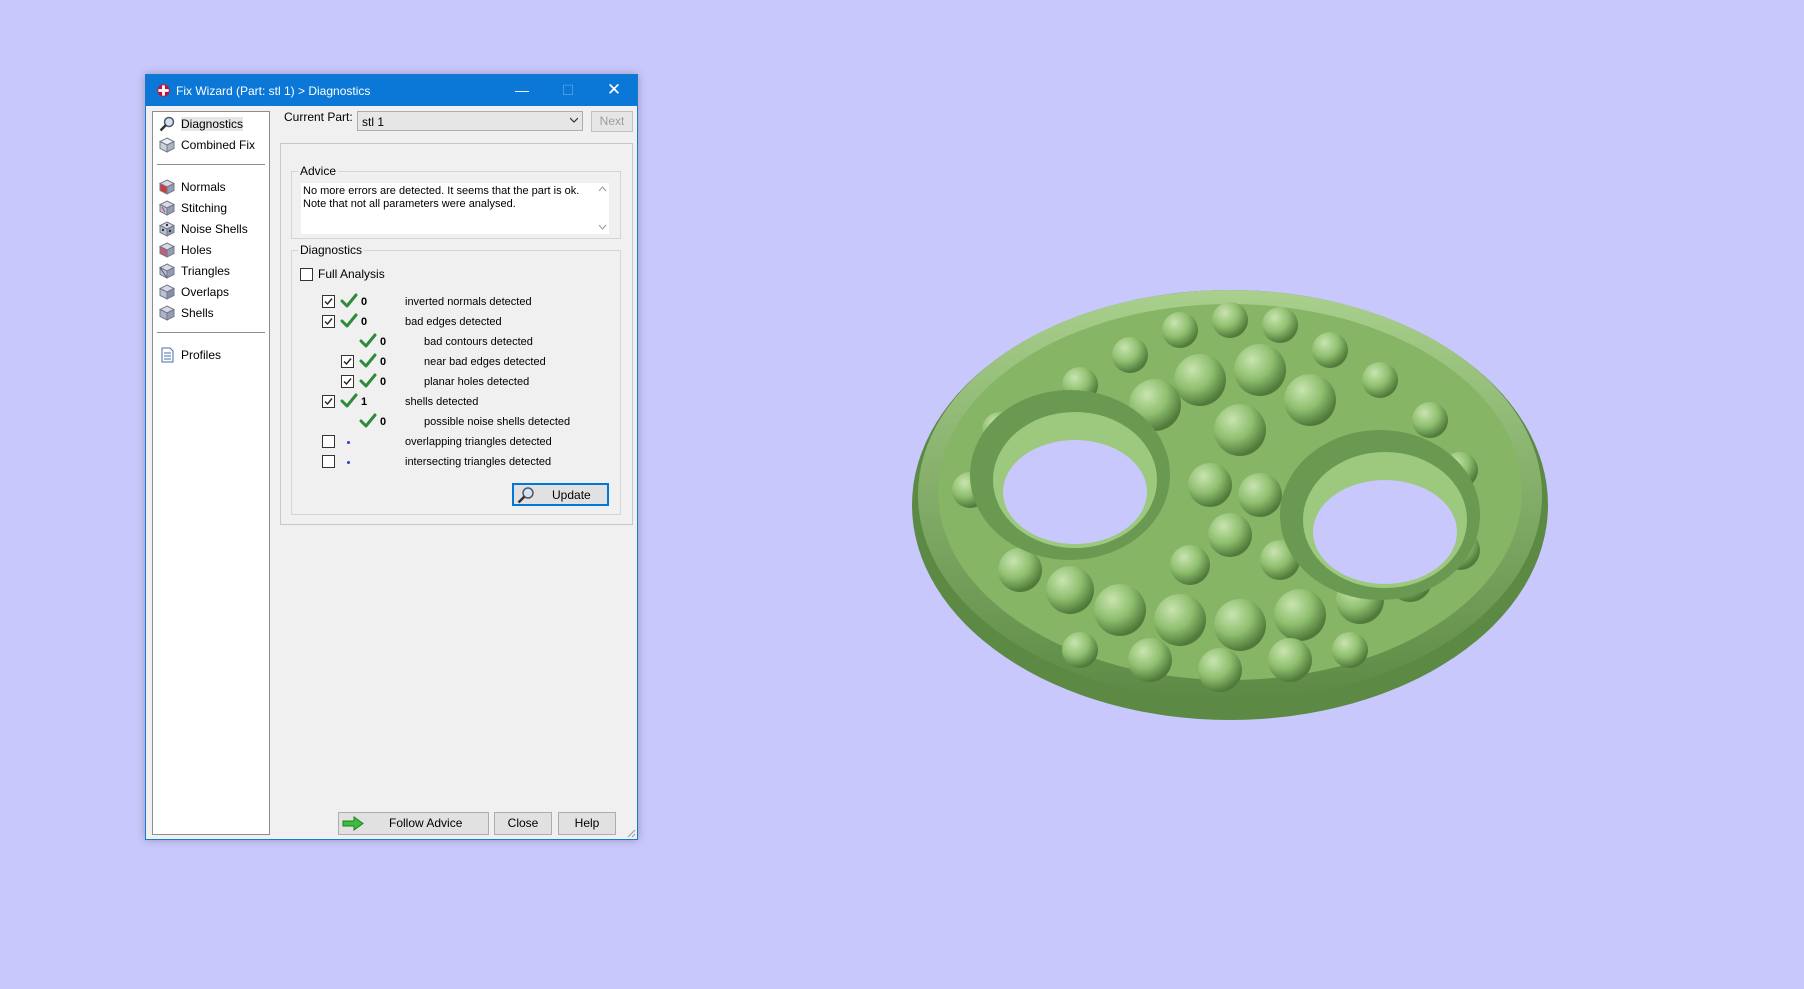  What do you see at coordinates (212, 124) in the screenshot?
I see `sidebar-item-label: Diagnostics` at bounding box center [212, 124].